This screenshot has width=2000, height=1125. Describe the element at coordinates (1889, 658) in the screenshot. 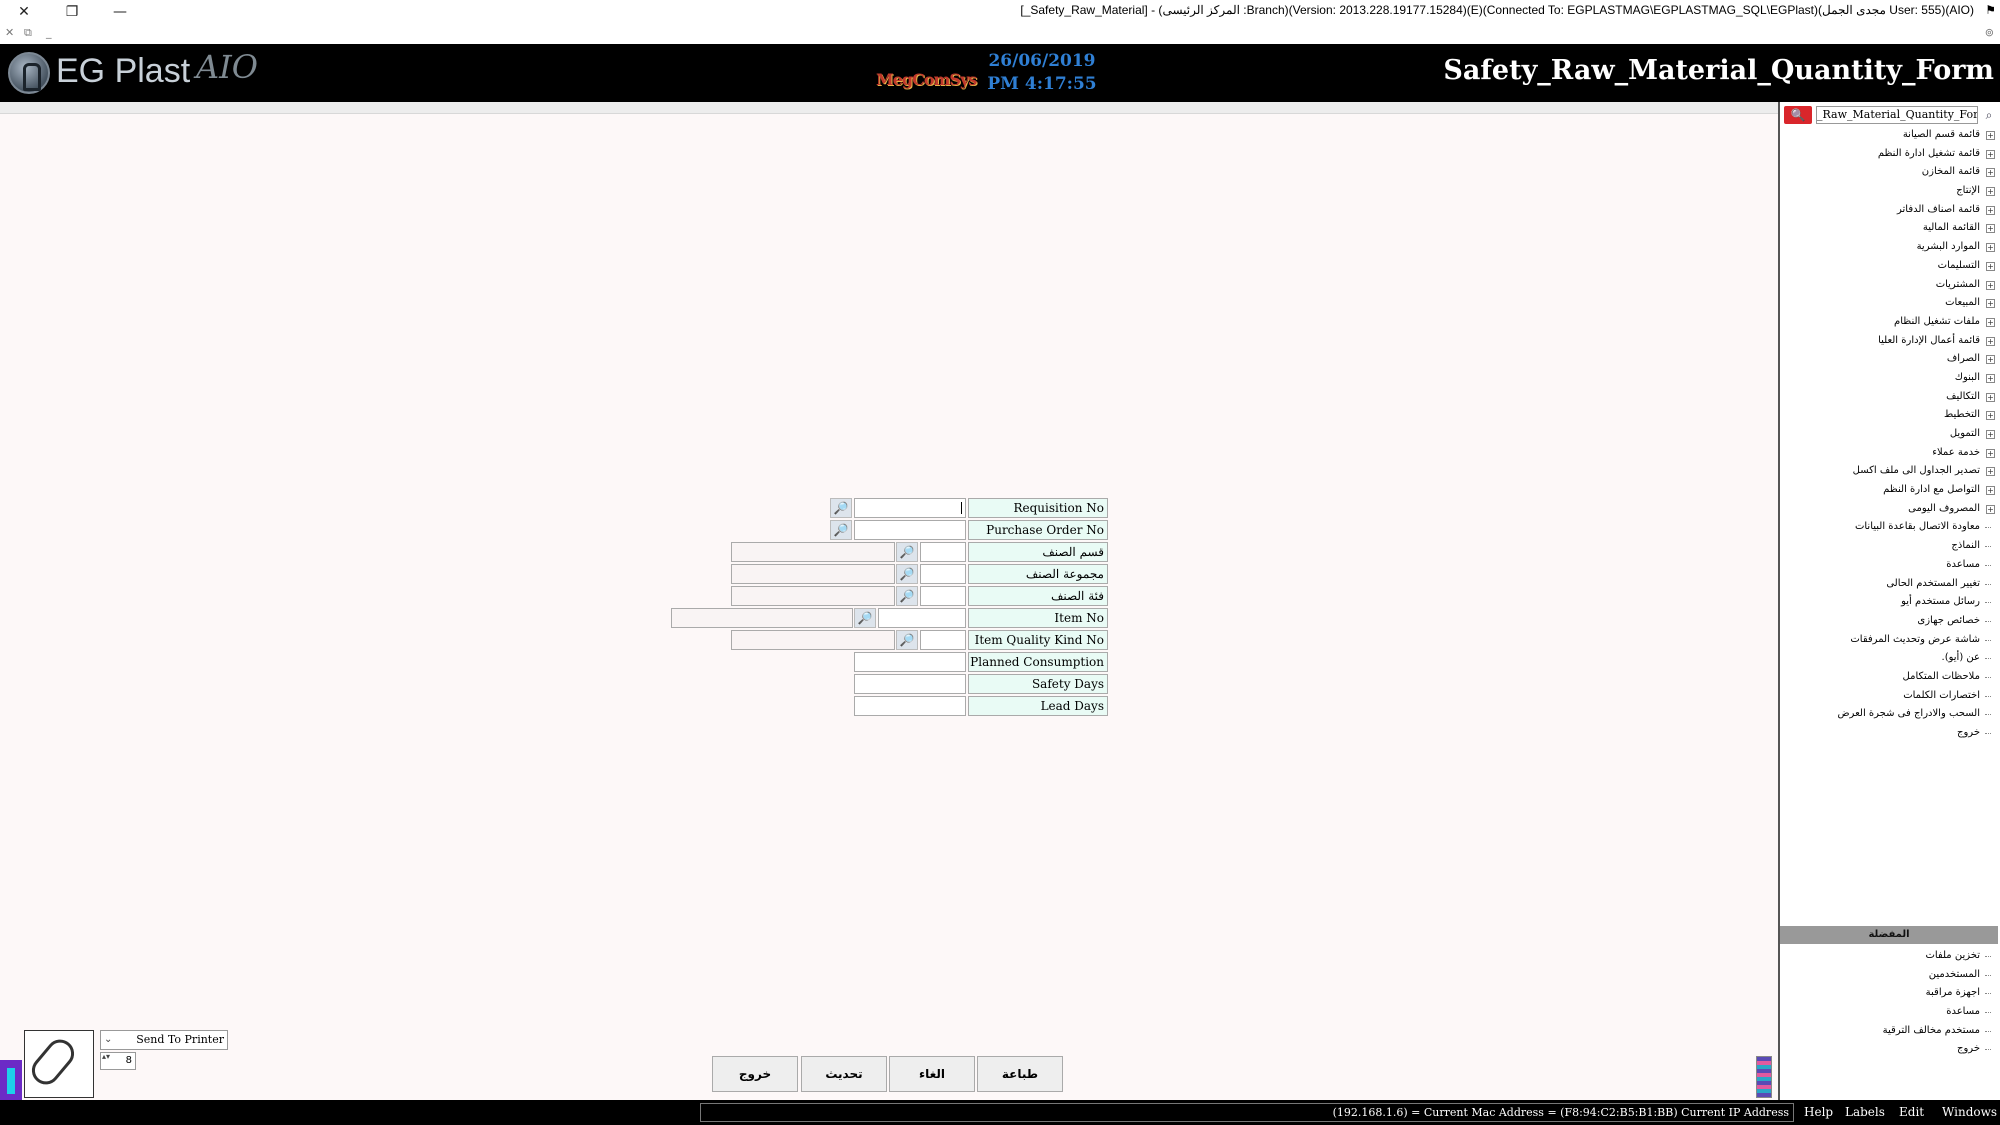

I see `menu-tree-item: عن (أيو).` at that location.